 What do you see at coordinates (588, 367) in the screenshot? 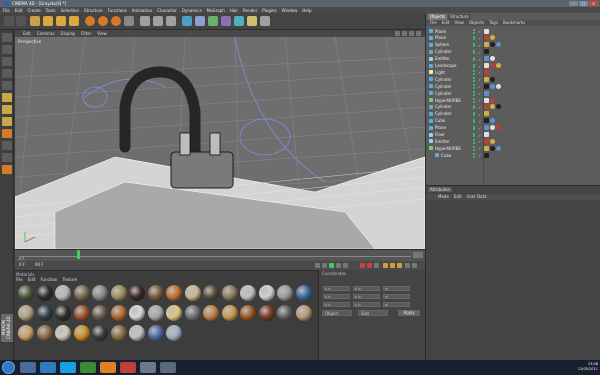
I see `system-clock: 13:08 11/05/2011` at bounding box center [588, 367].